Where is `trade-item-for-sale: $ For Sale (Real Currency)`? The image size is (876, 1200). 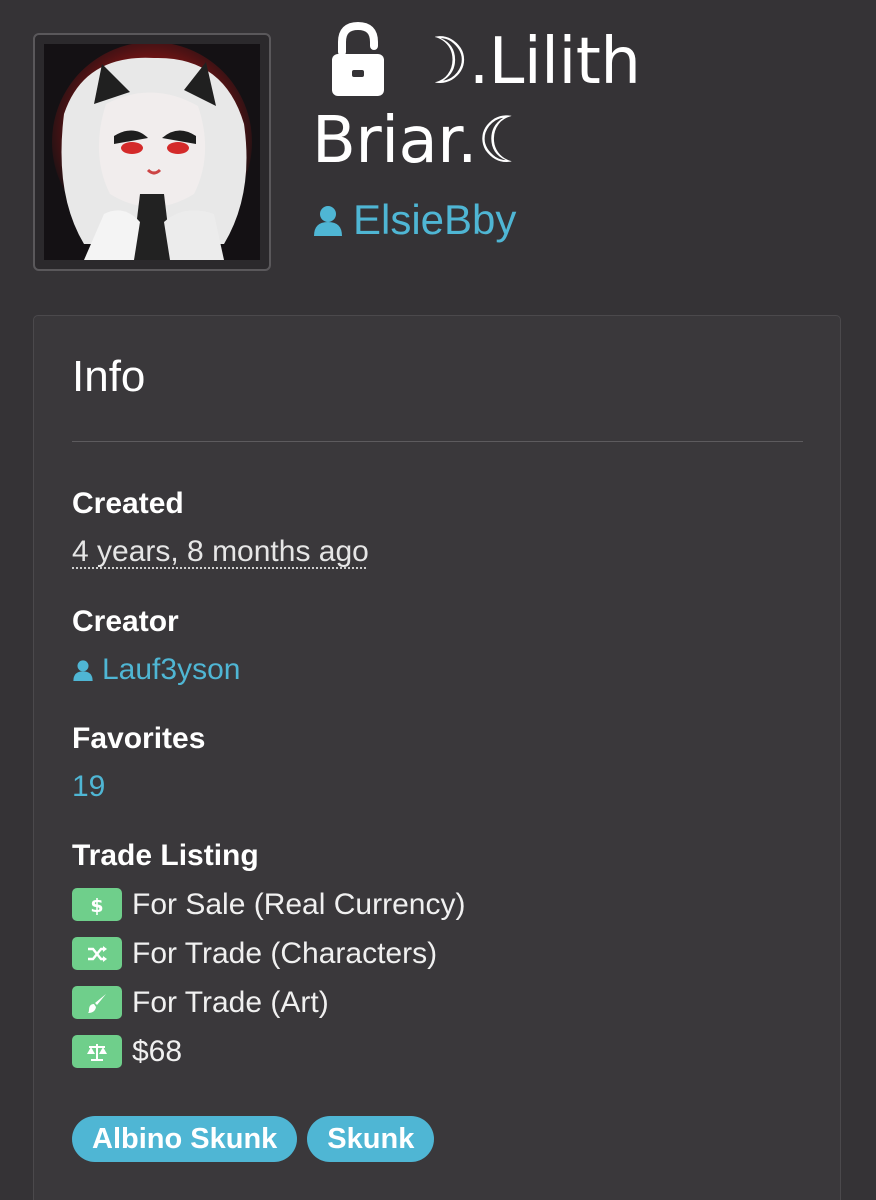
trade-item-for-sale: $ For Sale (Real Currency) is located at coordinates (268, 904).